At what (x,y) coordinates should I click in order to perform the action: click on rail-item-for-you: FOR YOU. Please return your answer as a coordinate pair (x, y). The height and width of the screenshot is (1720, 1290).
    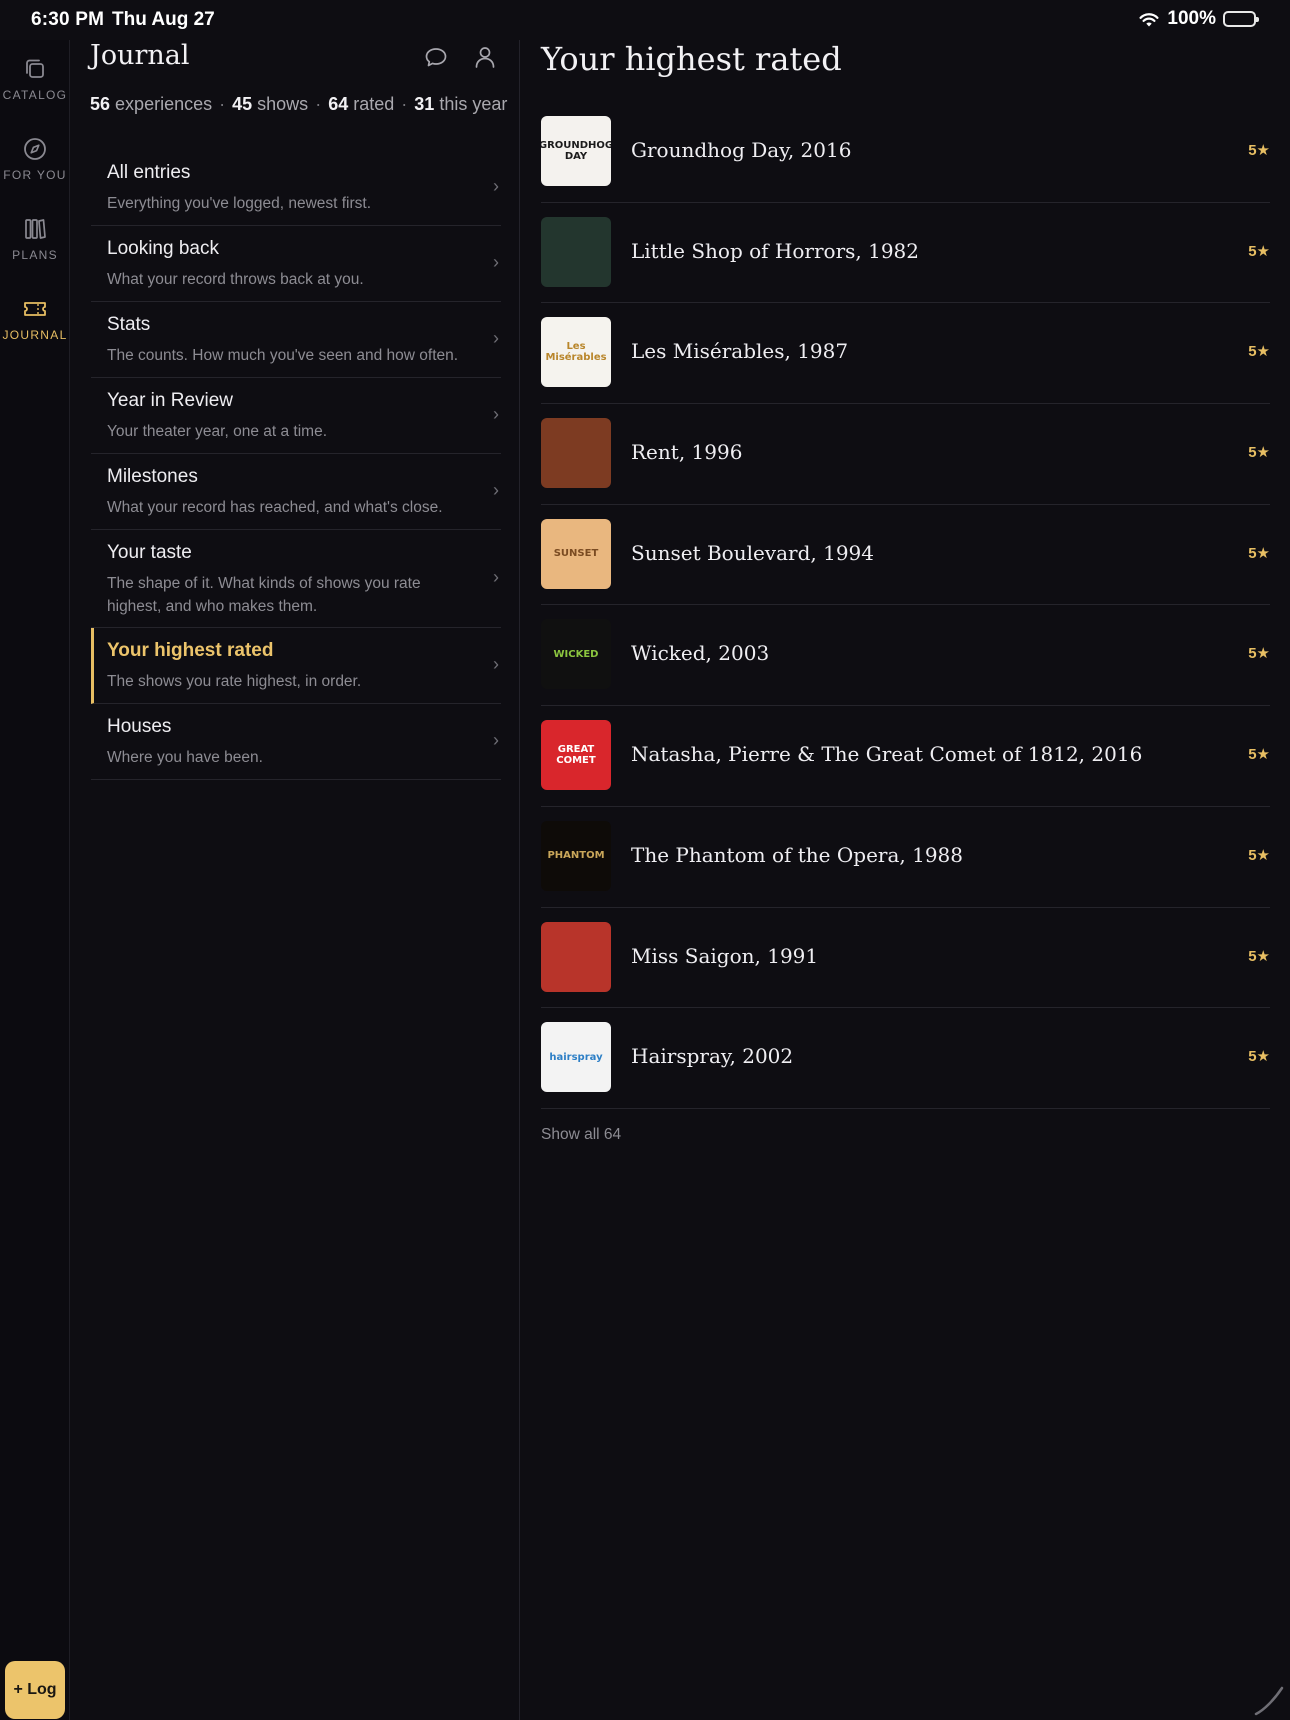
    Looking at the image, I should click on (35, 159).